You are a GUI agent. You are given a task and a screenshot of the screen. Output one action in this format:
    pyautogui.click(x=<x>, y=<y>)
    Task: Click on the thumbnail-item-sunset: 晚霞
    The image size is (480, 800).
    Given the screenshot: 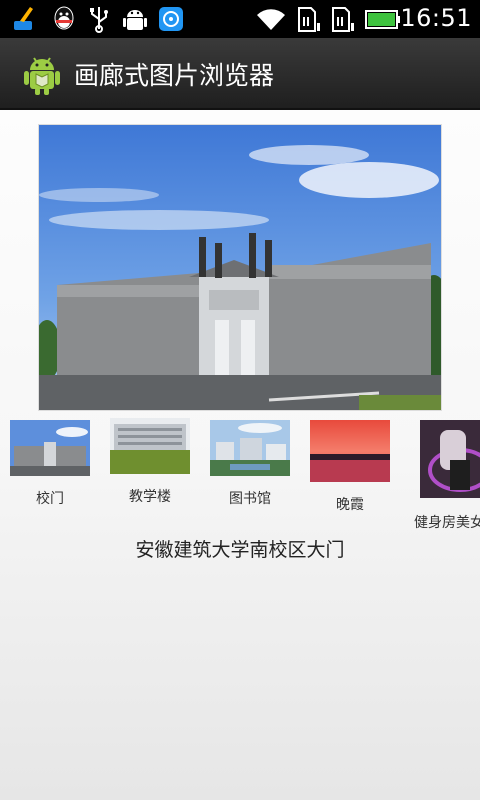 What is the action you would take?
    pyautogui.click(x=350, y=477)
    